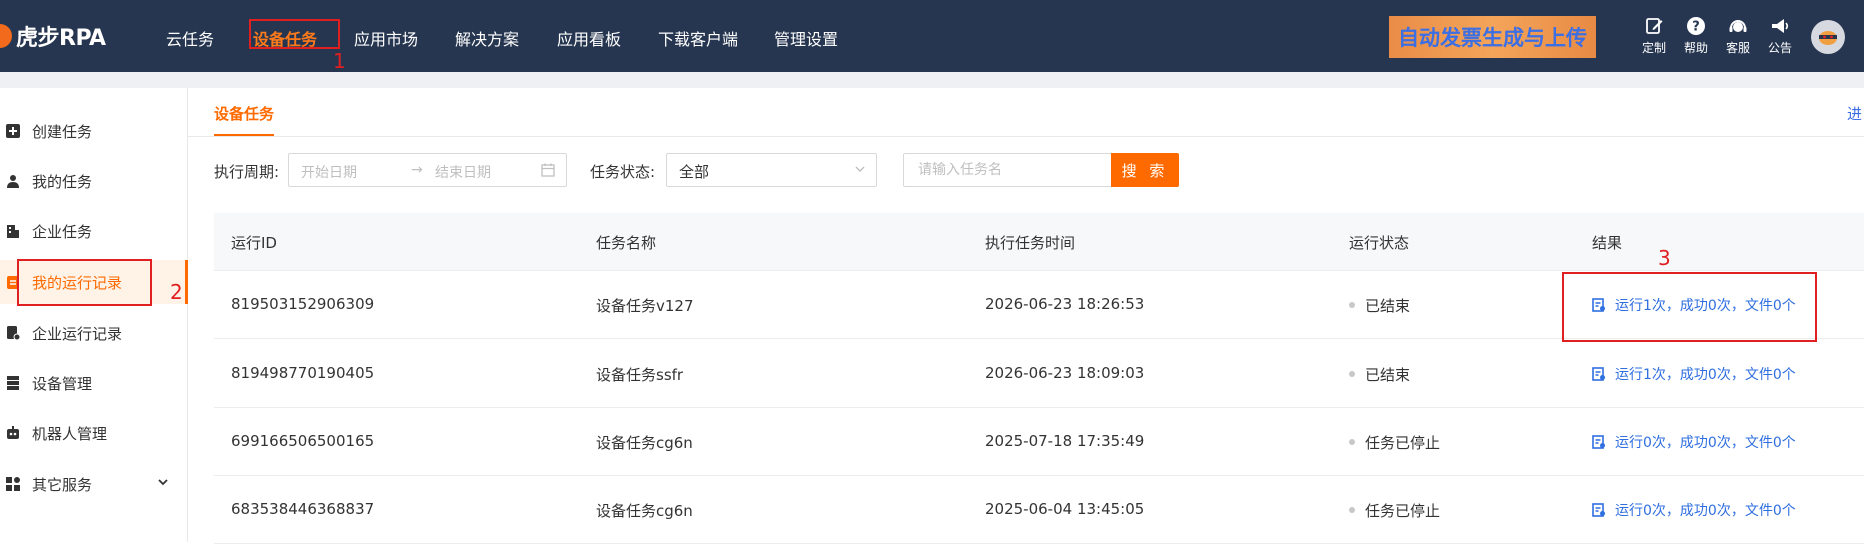  Describe the element at coordinates (932, 80) in the screenshot. I see `header-spacer` at that location.